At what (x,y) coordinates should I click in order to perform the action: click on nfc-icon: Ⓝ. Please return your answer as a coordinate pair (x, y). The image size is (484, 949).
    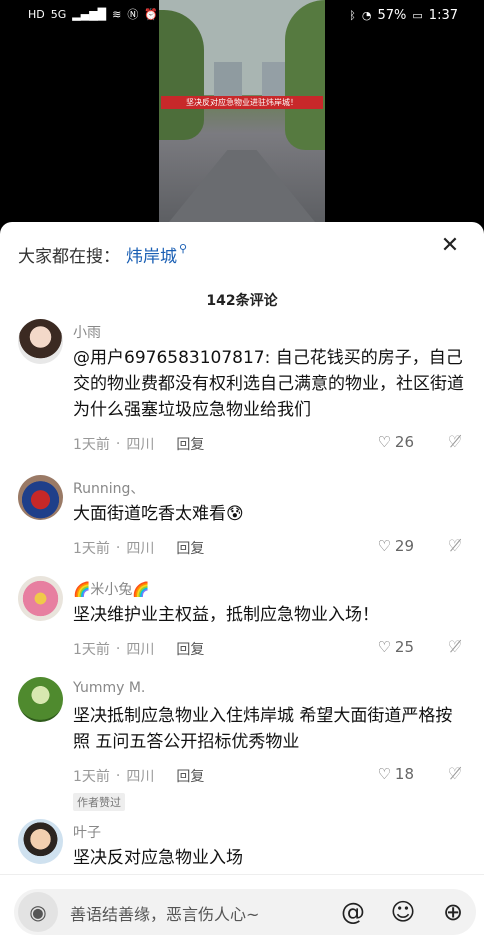
    Looking at the image, I should click on (133, 14).